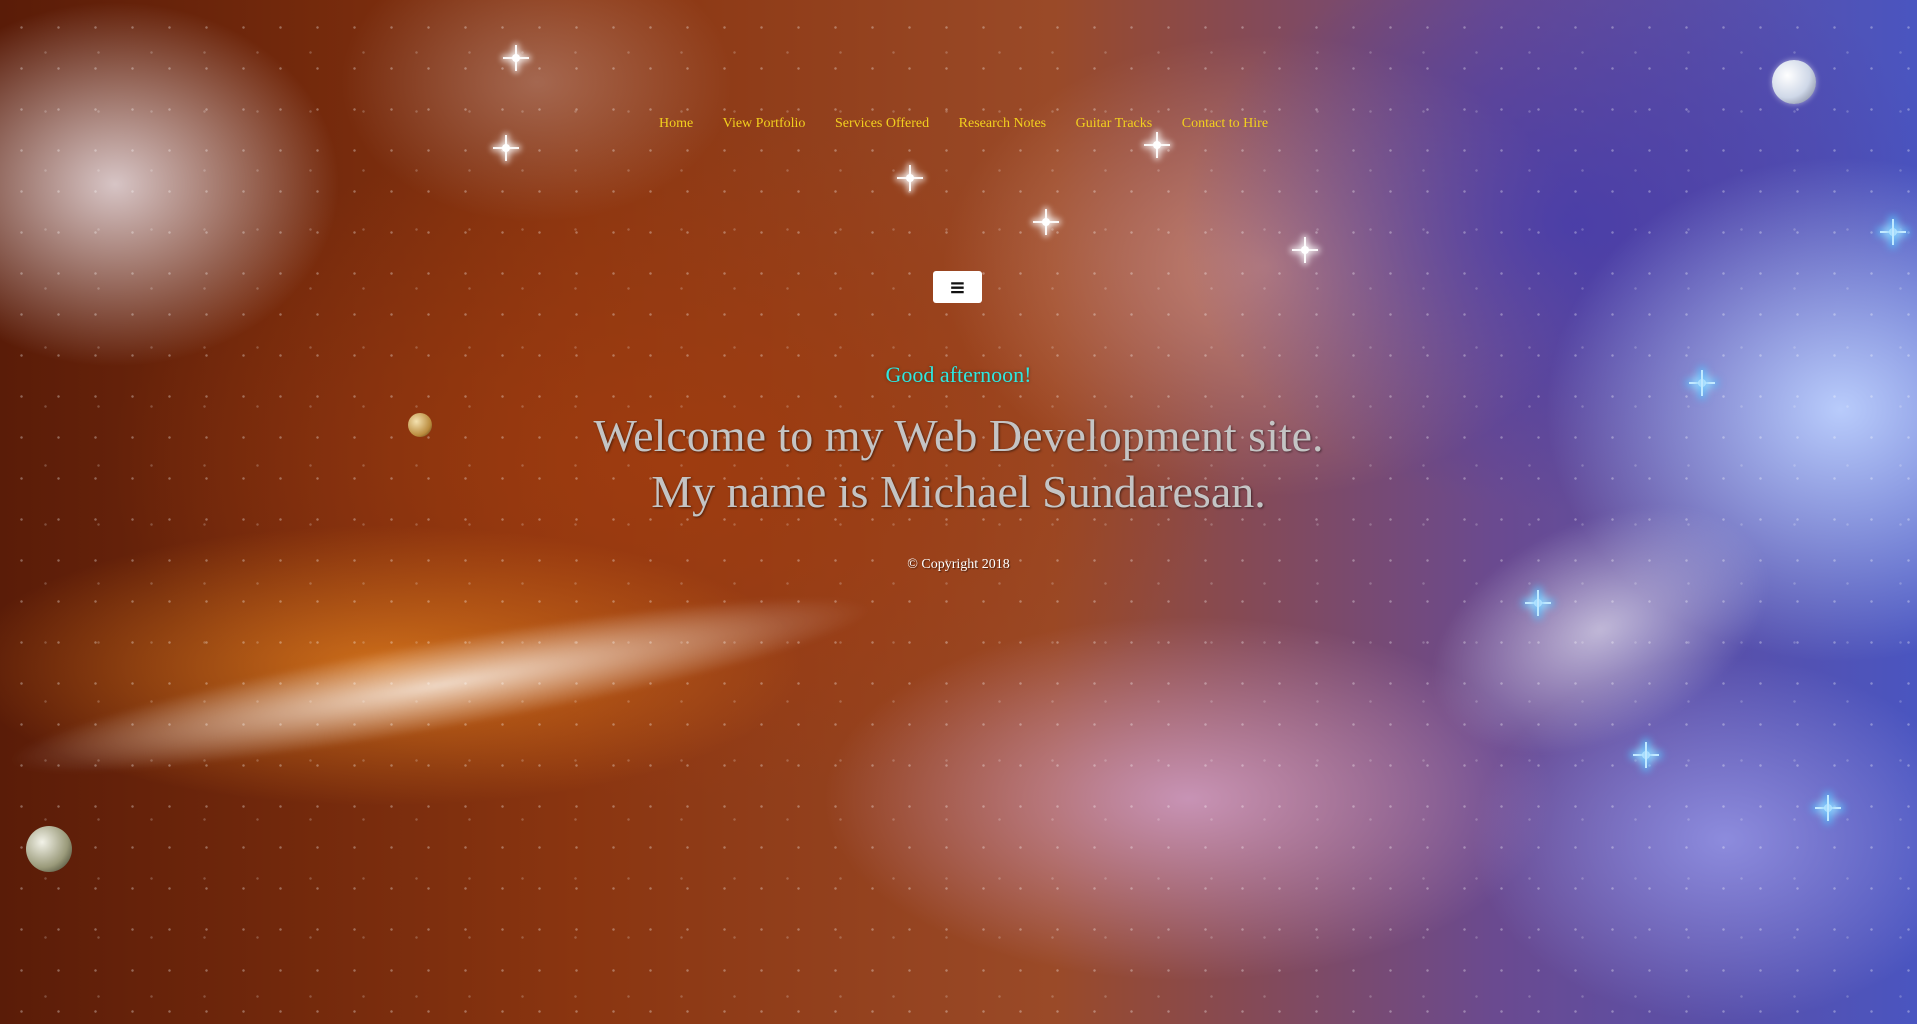 The width and height of the screenshot is (1917, 1024). I want to click on greeting-text: Good afternoon!, so click(958, 374).